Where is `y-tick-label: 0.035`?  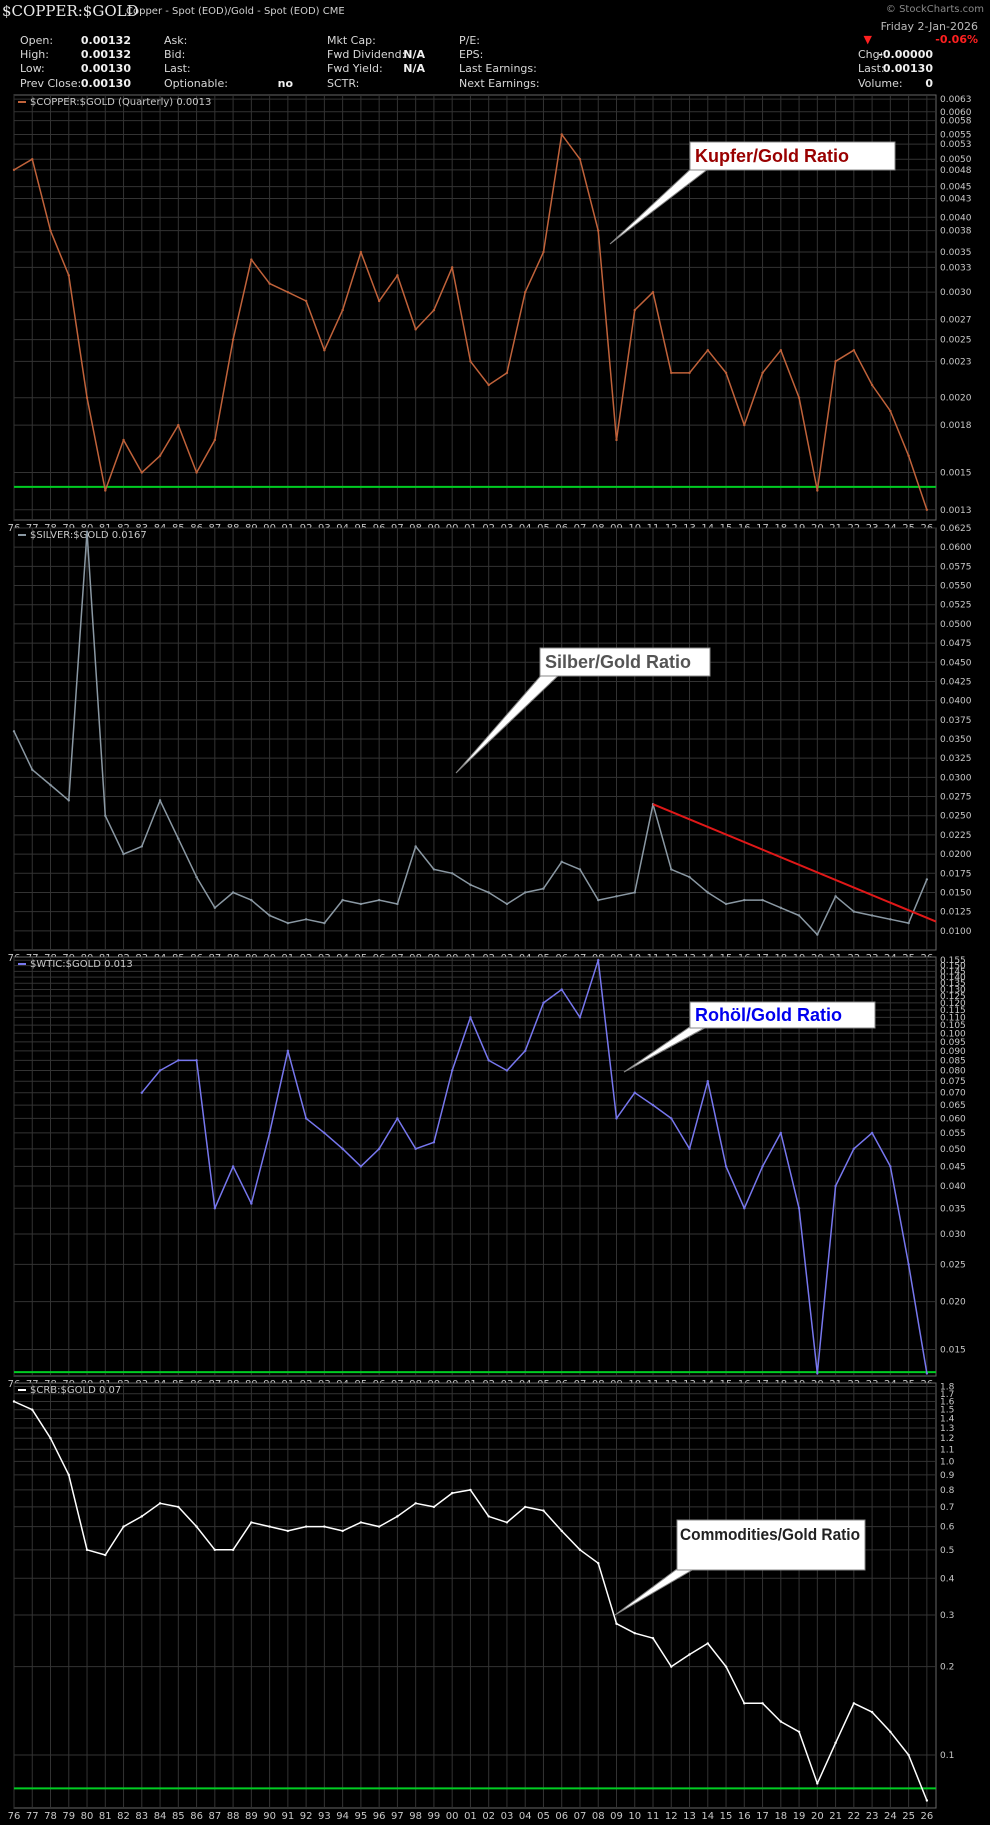
y-tick-label: 0.035 is located at coordinates (953, 1209).